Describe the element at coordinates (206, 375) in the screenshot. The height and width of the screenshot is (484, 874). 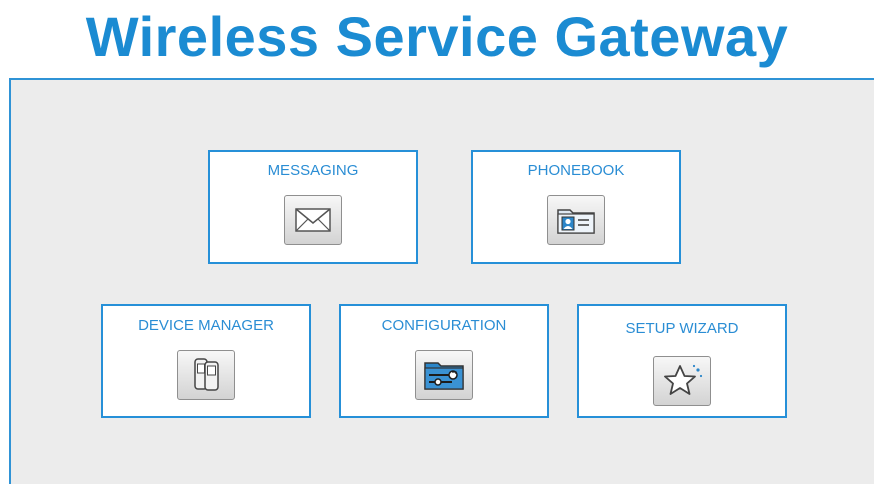
I see `mobile-devices-icon` at that location.